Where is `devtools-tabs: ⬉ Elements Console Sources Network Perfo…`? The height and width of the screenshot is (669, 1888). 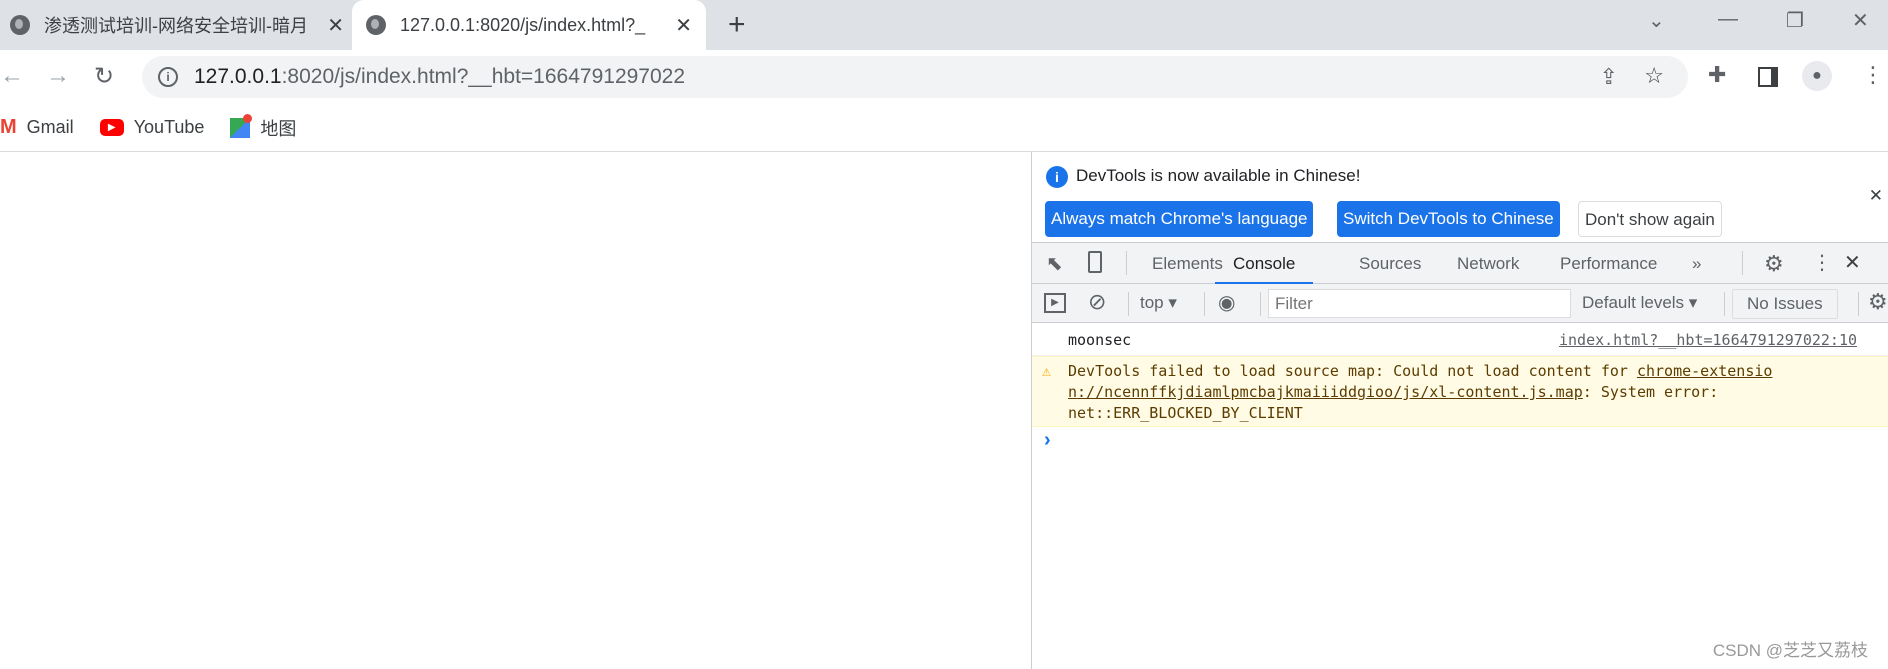 devtools-tabs: ⬉ Elements Console Sources Network Perfo… is located at coordinates (1460, 263).